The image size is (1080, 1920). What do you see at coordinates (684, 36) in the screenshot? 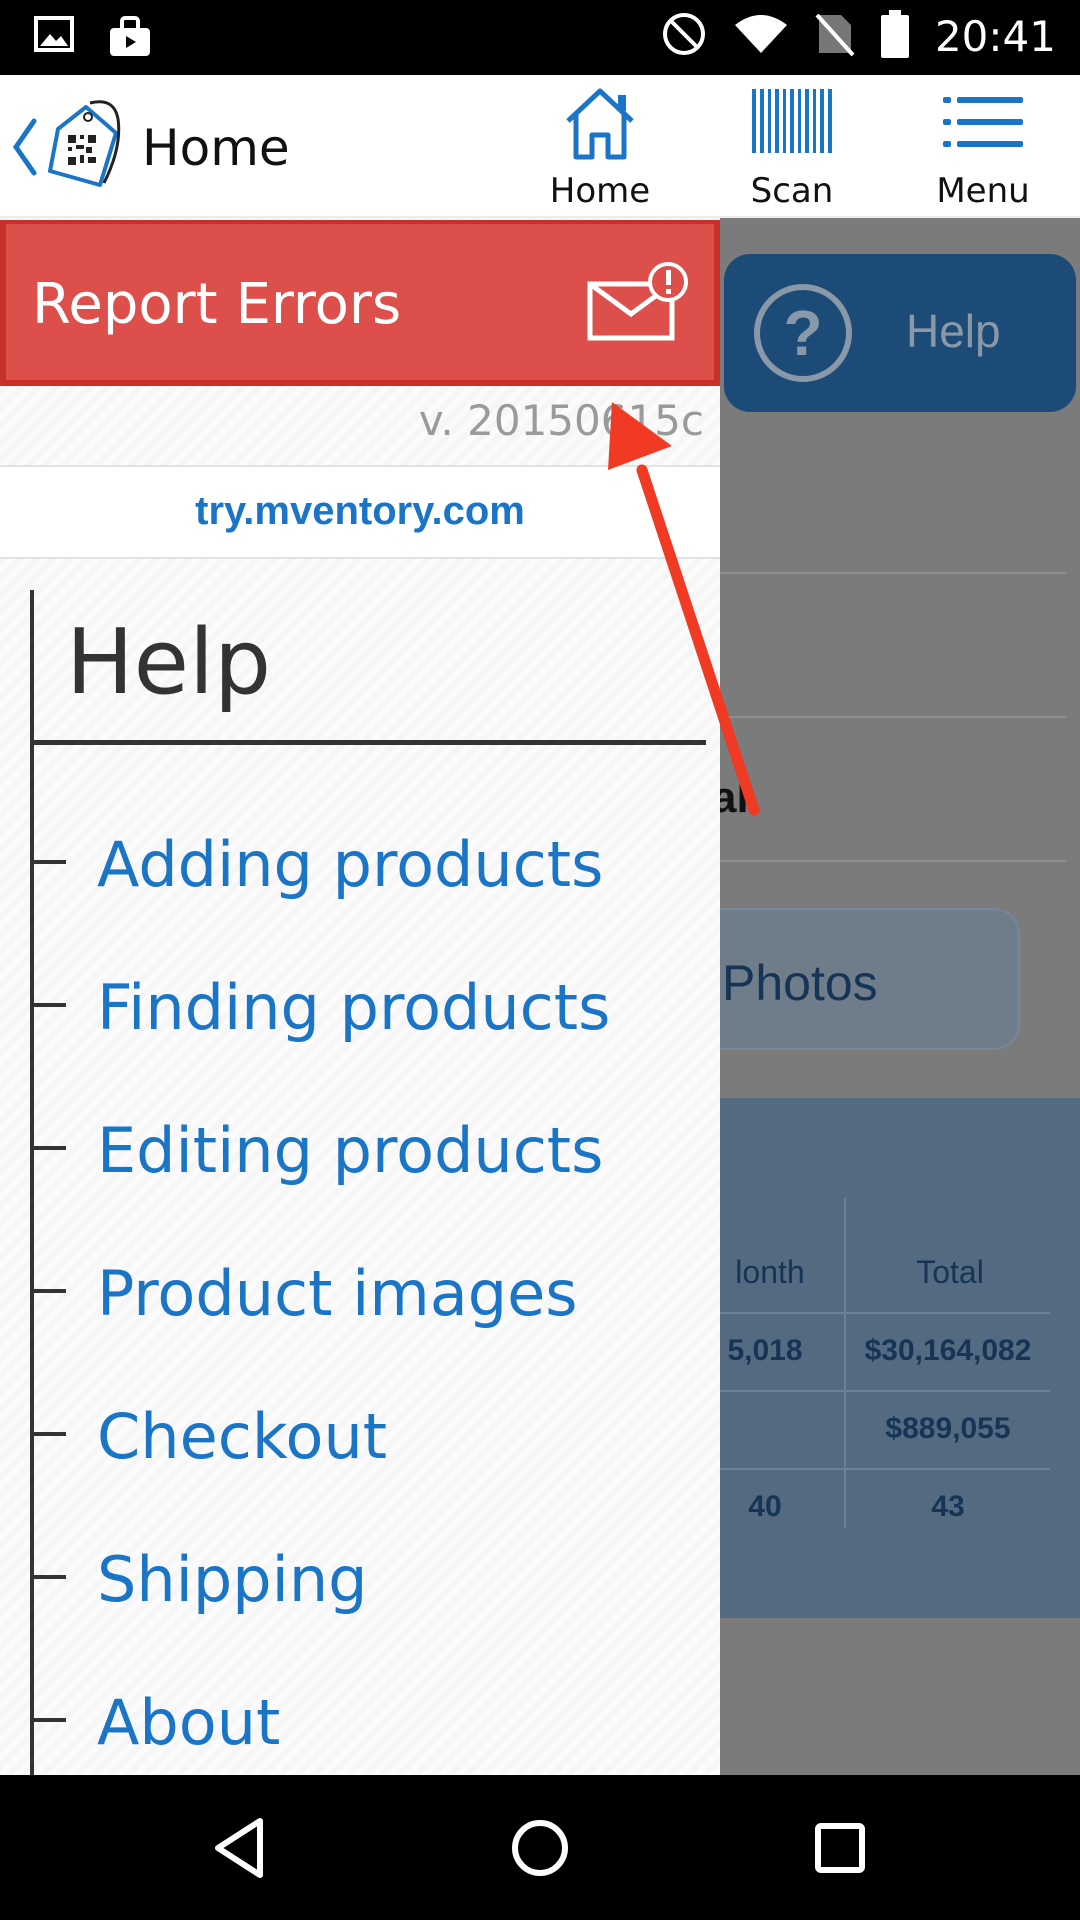
I see `do-not-disturb-icon` at bounding box center [684, 36].